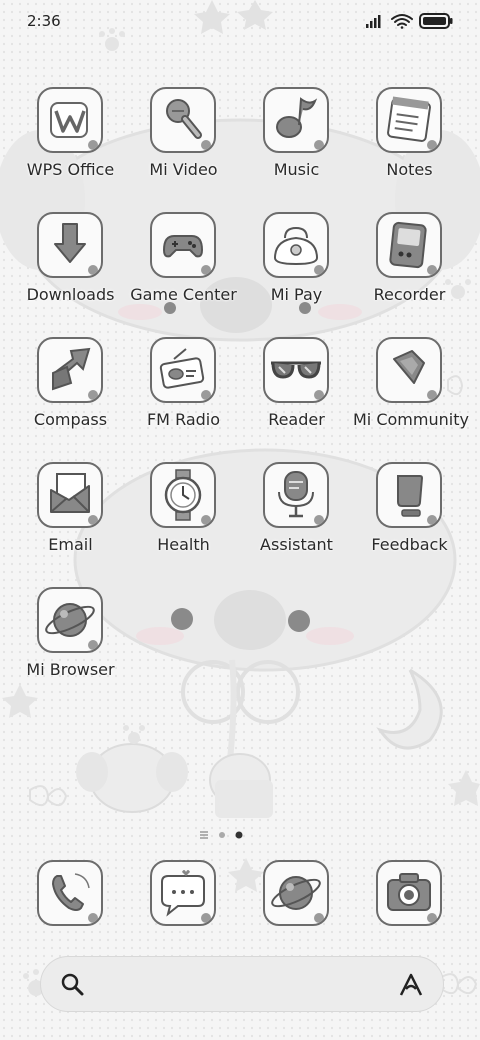 Image resolution: width=480 pixels, height=1040 pixels. I want to click on app-recorder: Recorder, so click(409, 267).